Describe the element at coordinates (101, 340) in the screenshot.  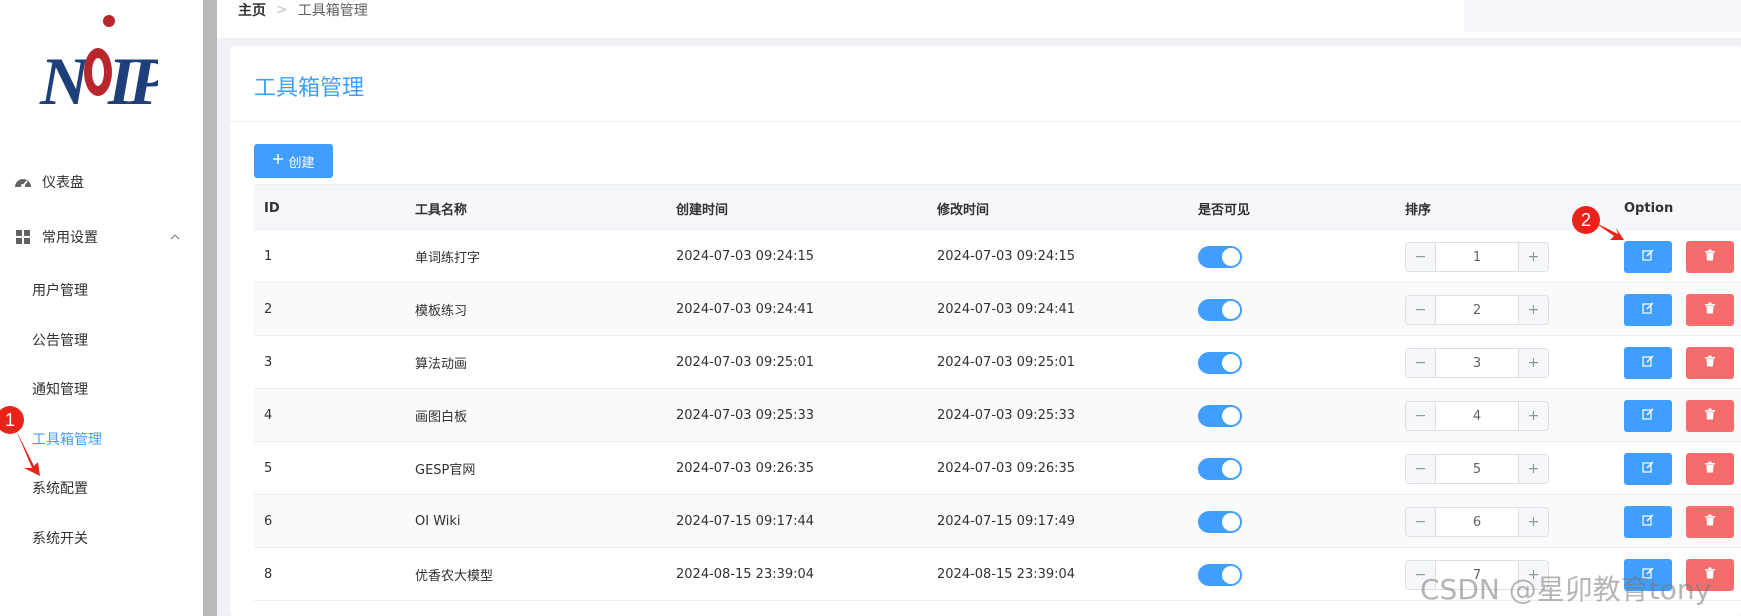
I see `sidebar-item-announcements: 公告管理` at that location.